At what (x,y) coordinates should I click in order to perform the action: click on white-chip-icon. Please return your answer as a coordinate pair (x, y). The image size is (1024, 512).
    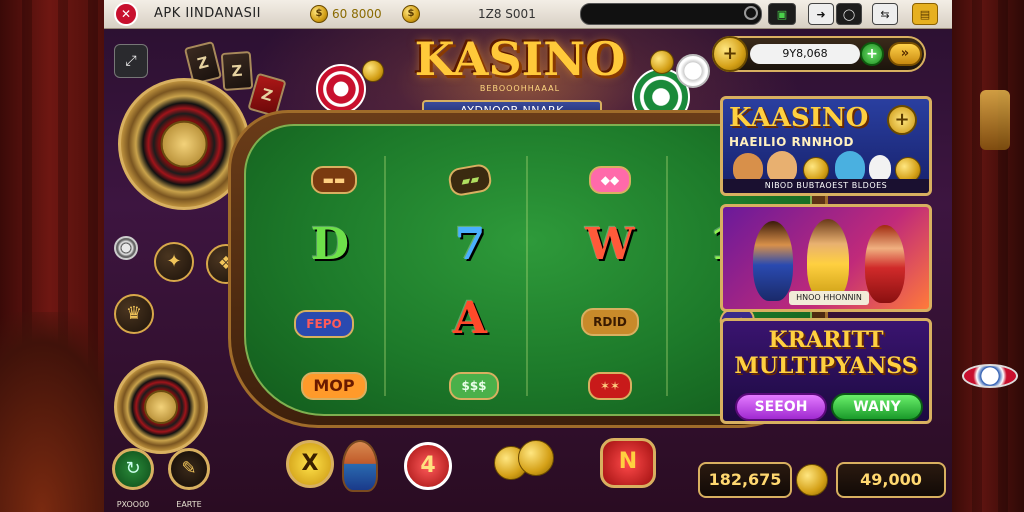
    Looking at the image, I should click on (693, 71).